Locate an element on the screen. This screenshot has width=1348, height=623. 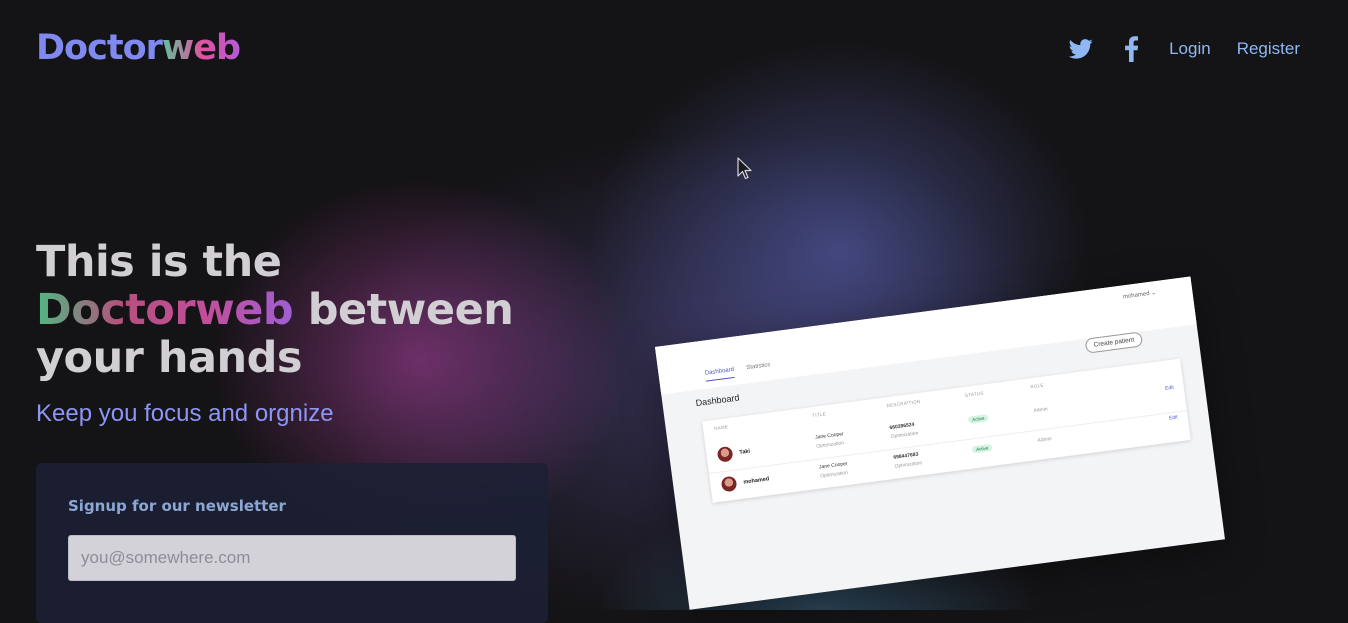
row-name: Taki is located at coordinates (745, 452).